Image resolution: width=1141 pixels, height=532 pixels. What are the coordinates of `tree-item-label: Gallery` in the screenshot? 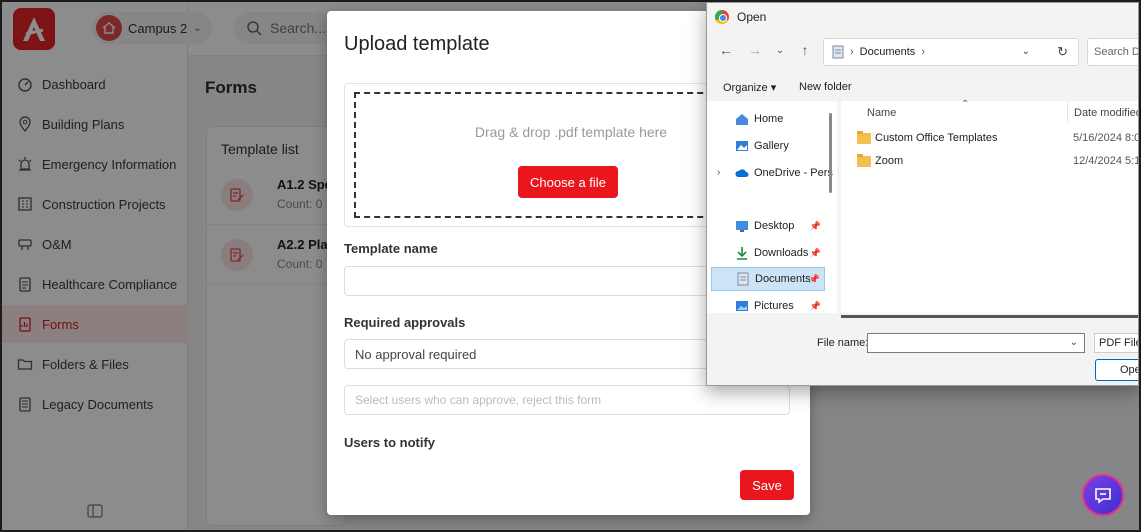 It's located at (771, 146).